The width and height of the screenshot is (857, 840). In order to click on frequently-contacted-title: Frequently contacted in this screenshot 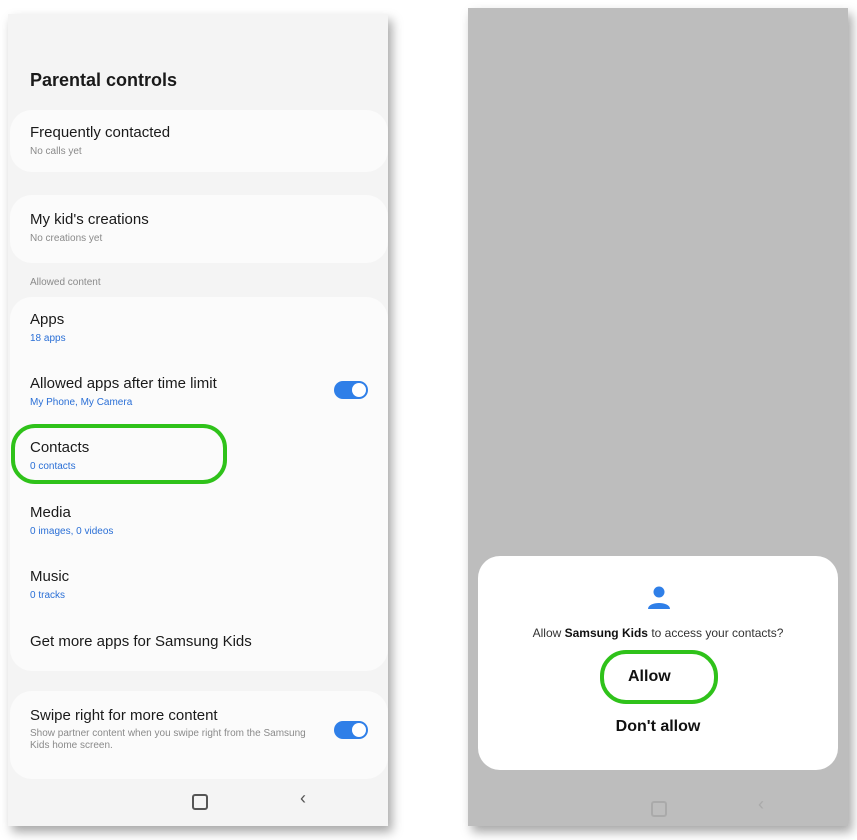, I will do `click(100, 132)`.